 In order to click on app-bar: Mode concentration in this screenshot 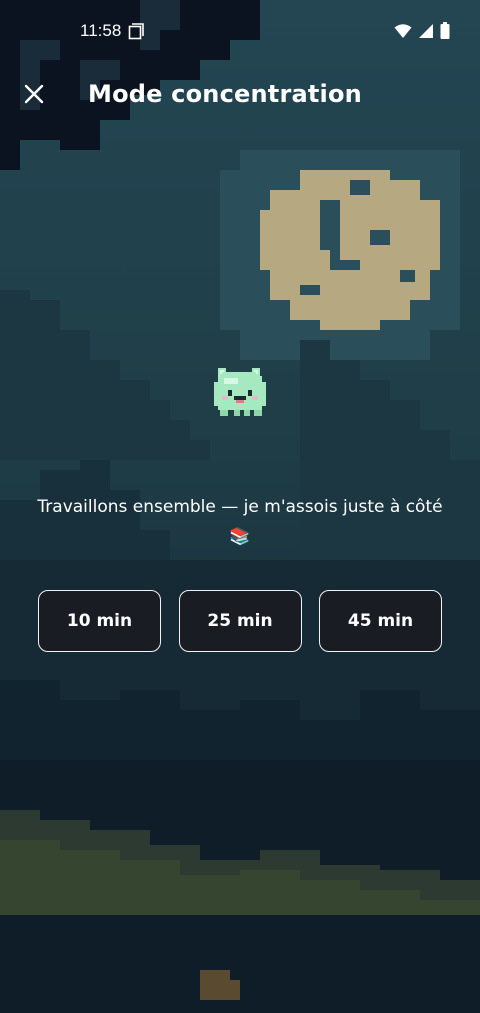, I will do `click(240, 95)`.